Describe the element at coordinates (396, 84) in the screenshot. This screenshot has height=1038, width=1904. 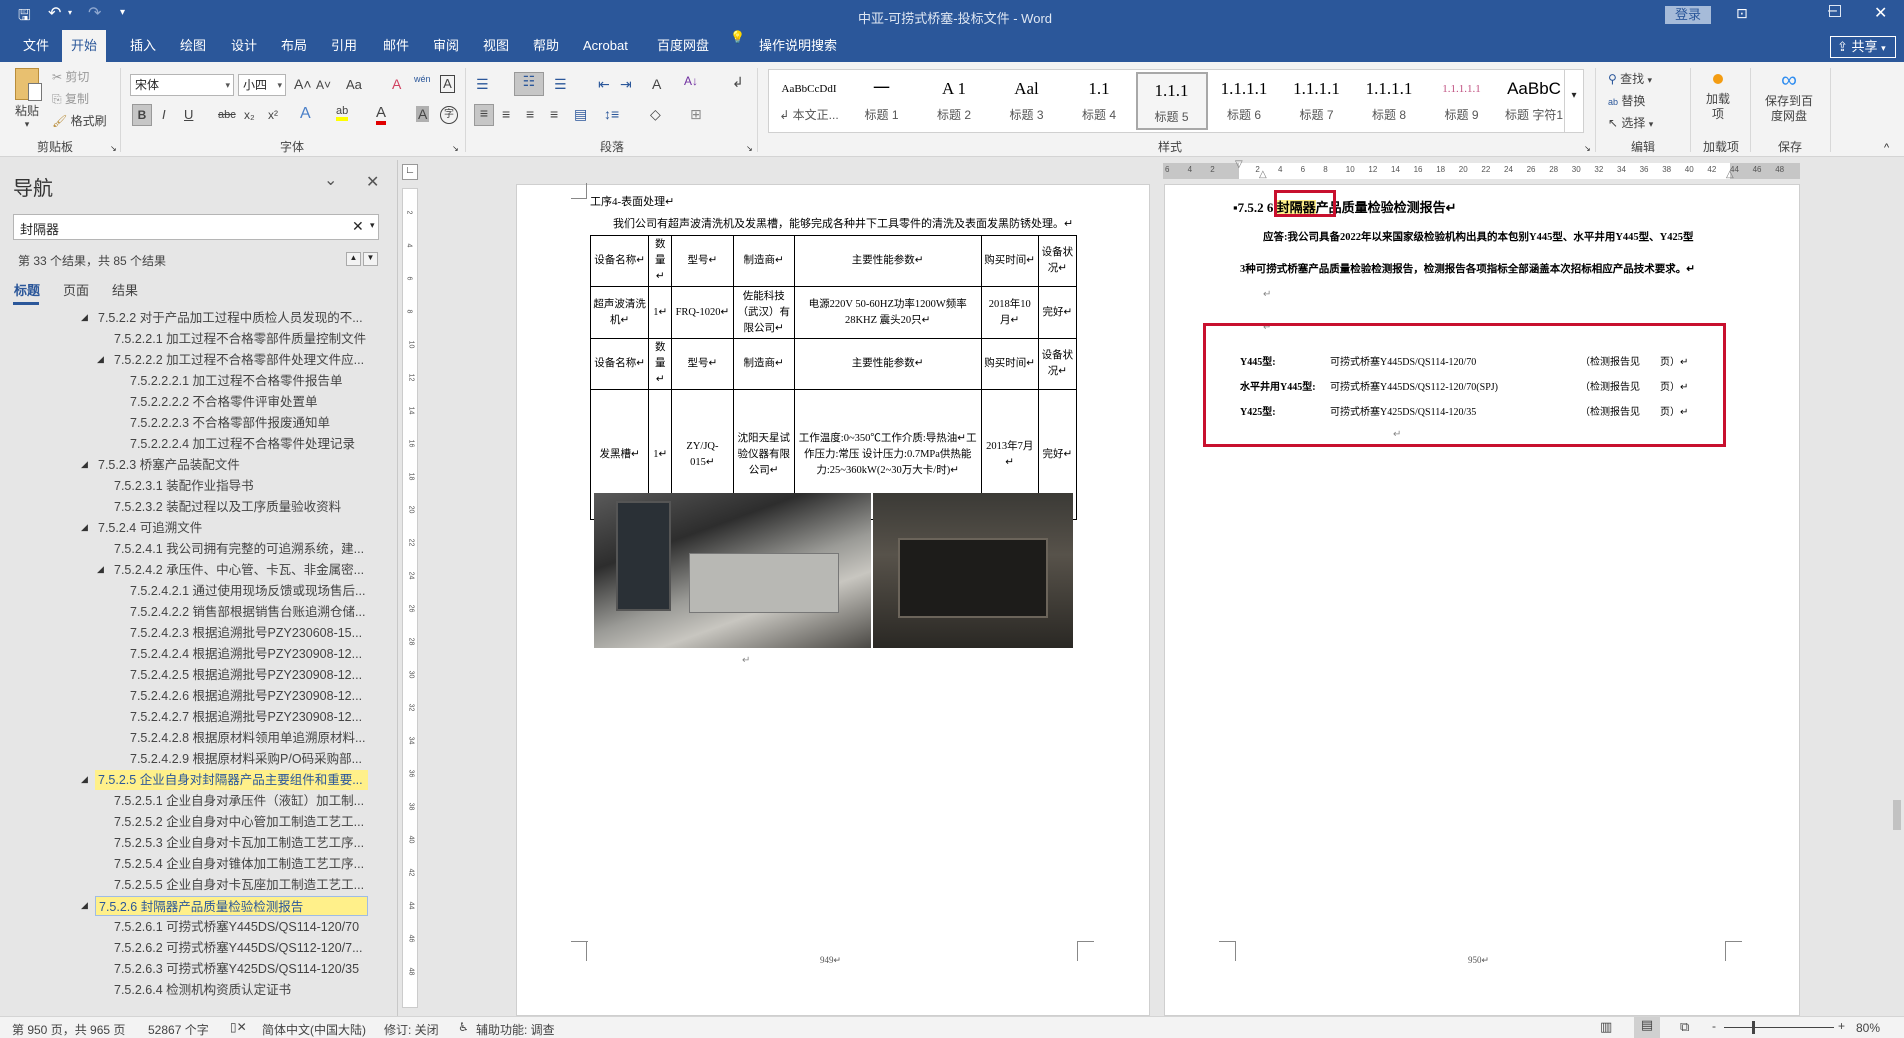
I see `clear-formatting-icon: A` at that location.